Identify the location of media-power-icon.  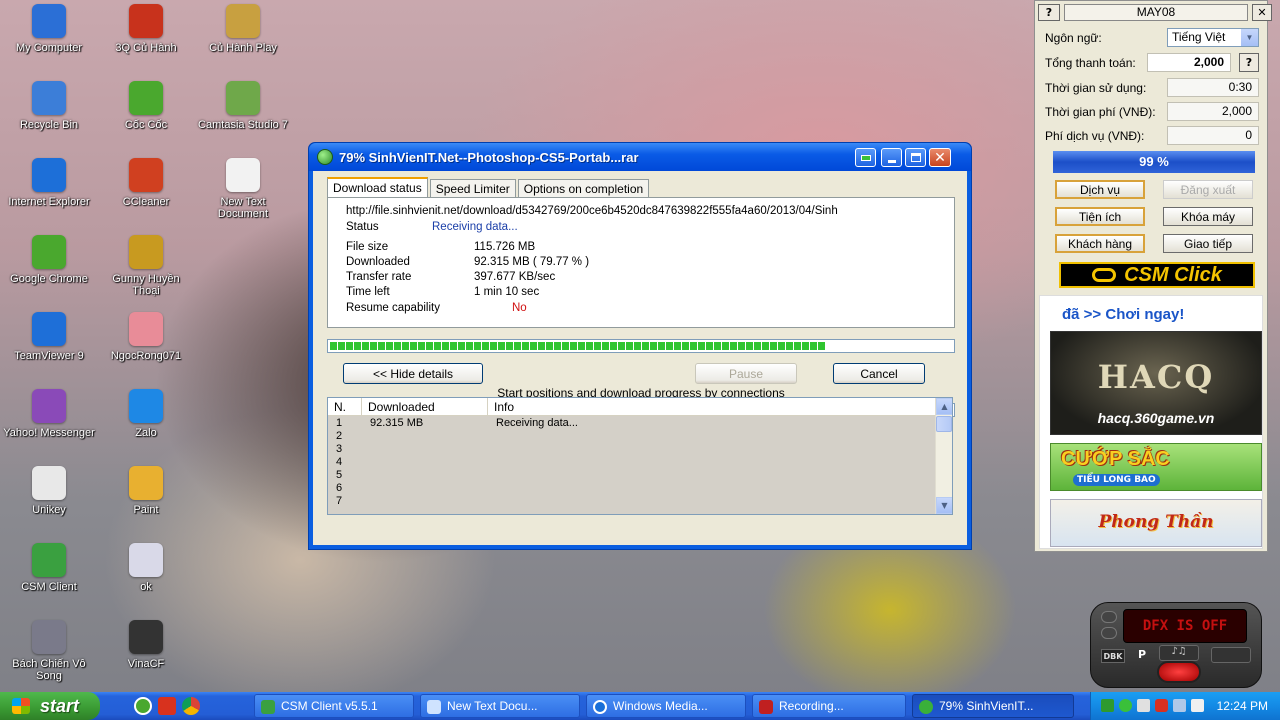
(1179, 672).